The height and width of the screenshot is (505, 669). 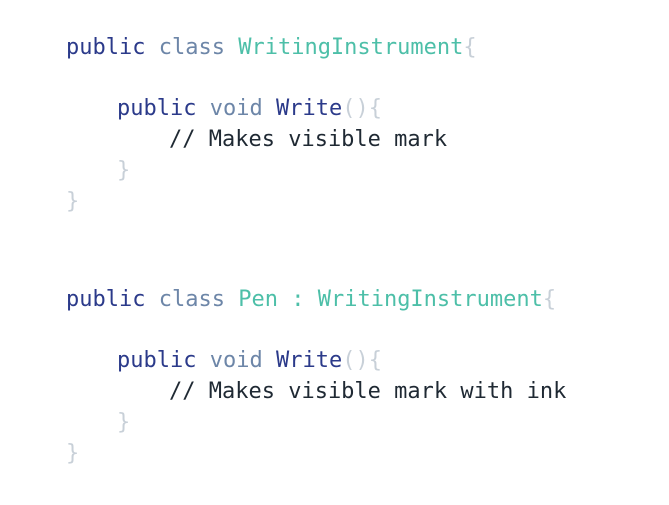 I want to click on blank-lines, so click(x=361, y=250).